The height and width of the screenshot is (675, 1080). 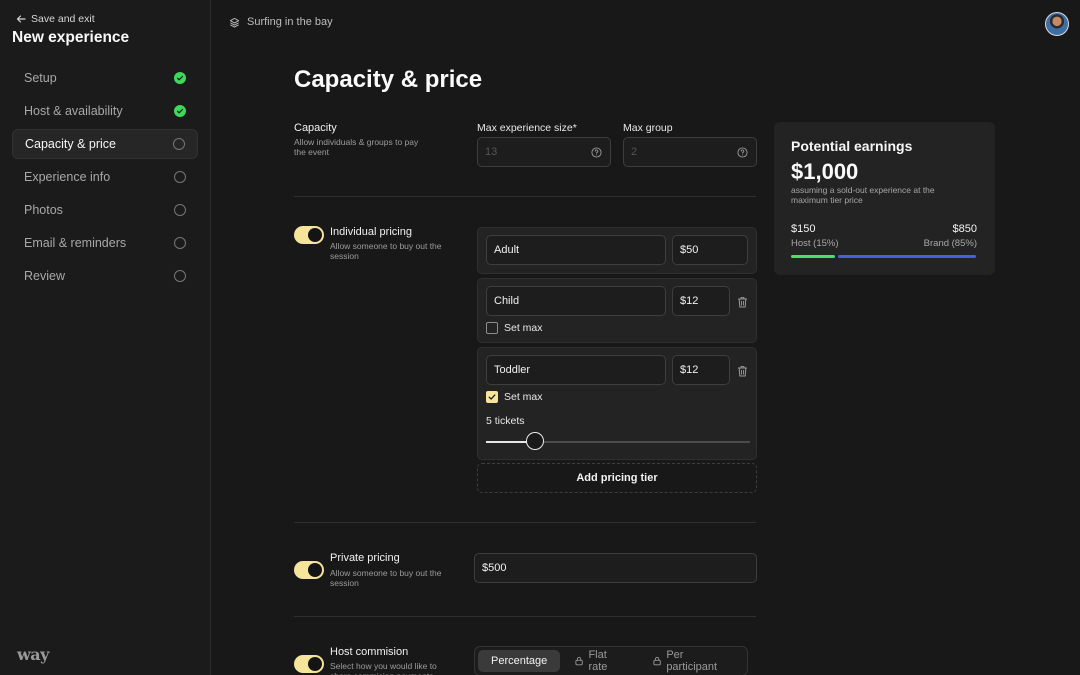 I want to click on step-label: Experience info, so click(x=67, y=177).